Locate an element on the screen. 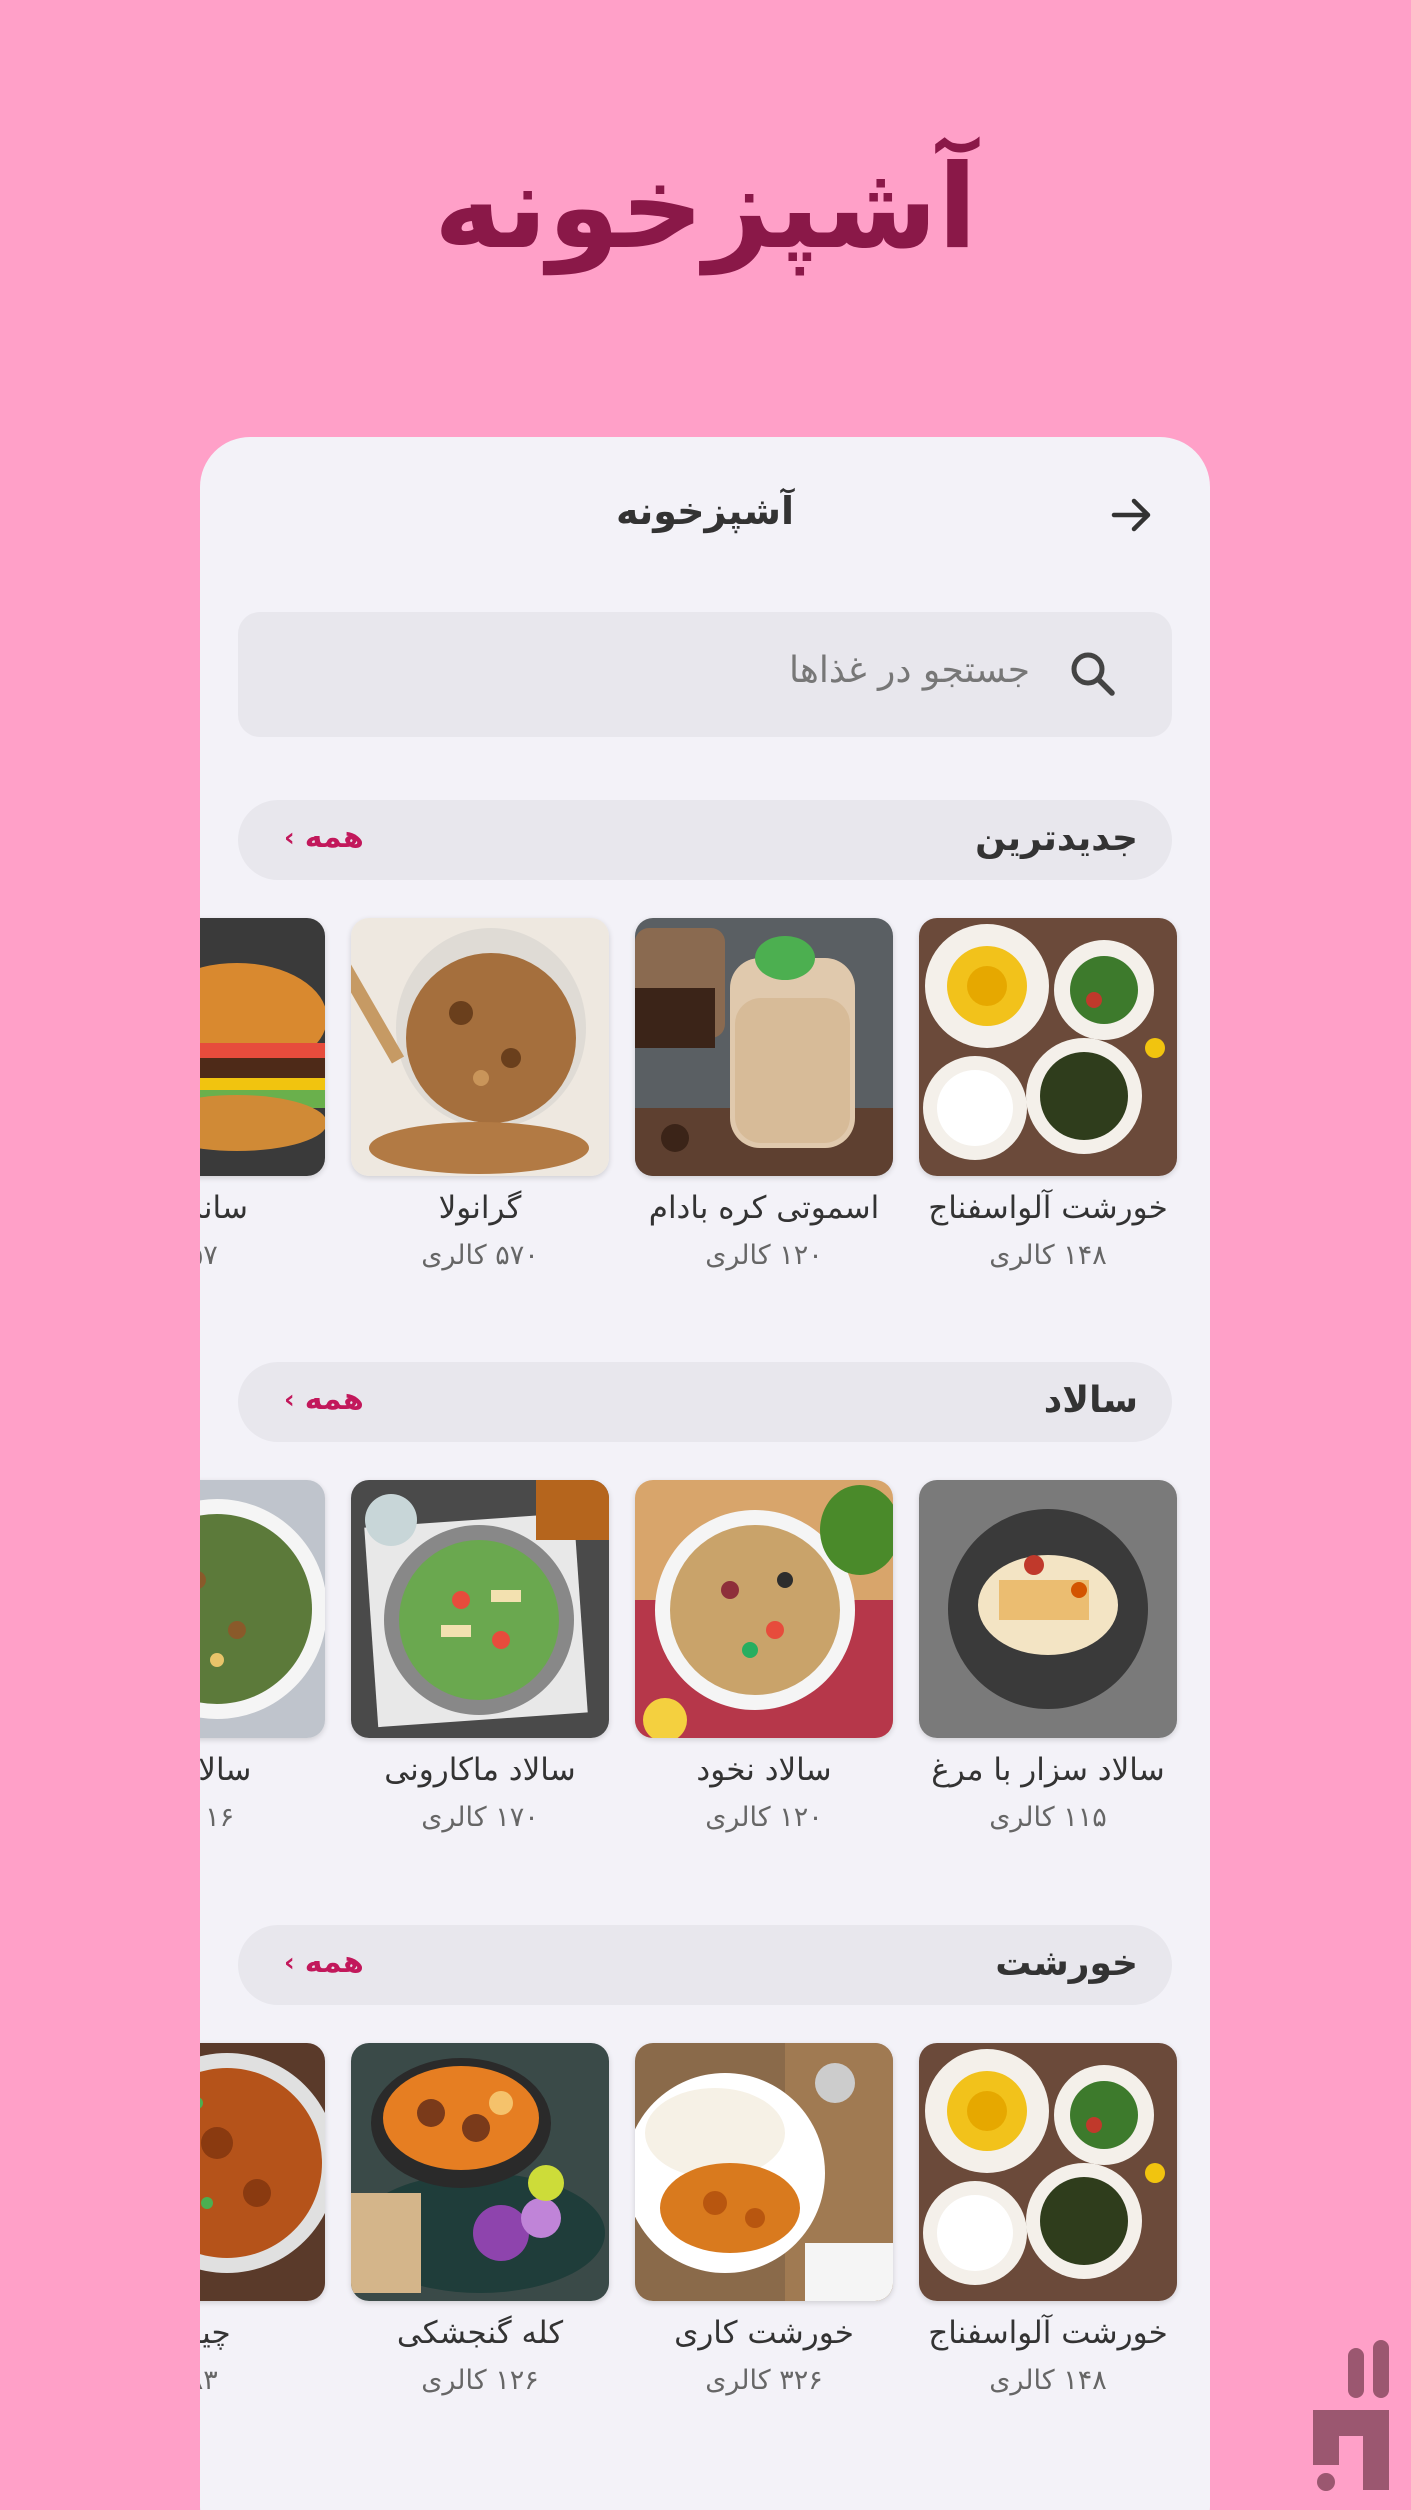 This screenshot has width=1411, height=2510. food-name: کله گنجشکی is located at coordinates (480, 2333).